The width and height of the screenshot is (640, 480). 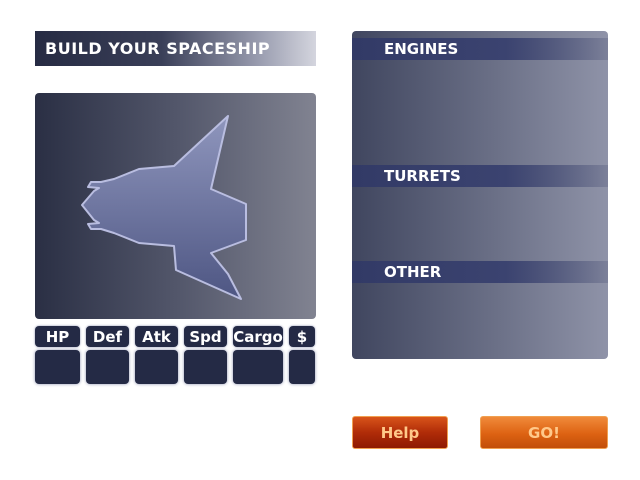 I want to click on stat-value-cost, so click(x=302, y=367).